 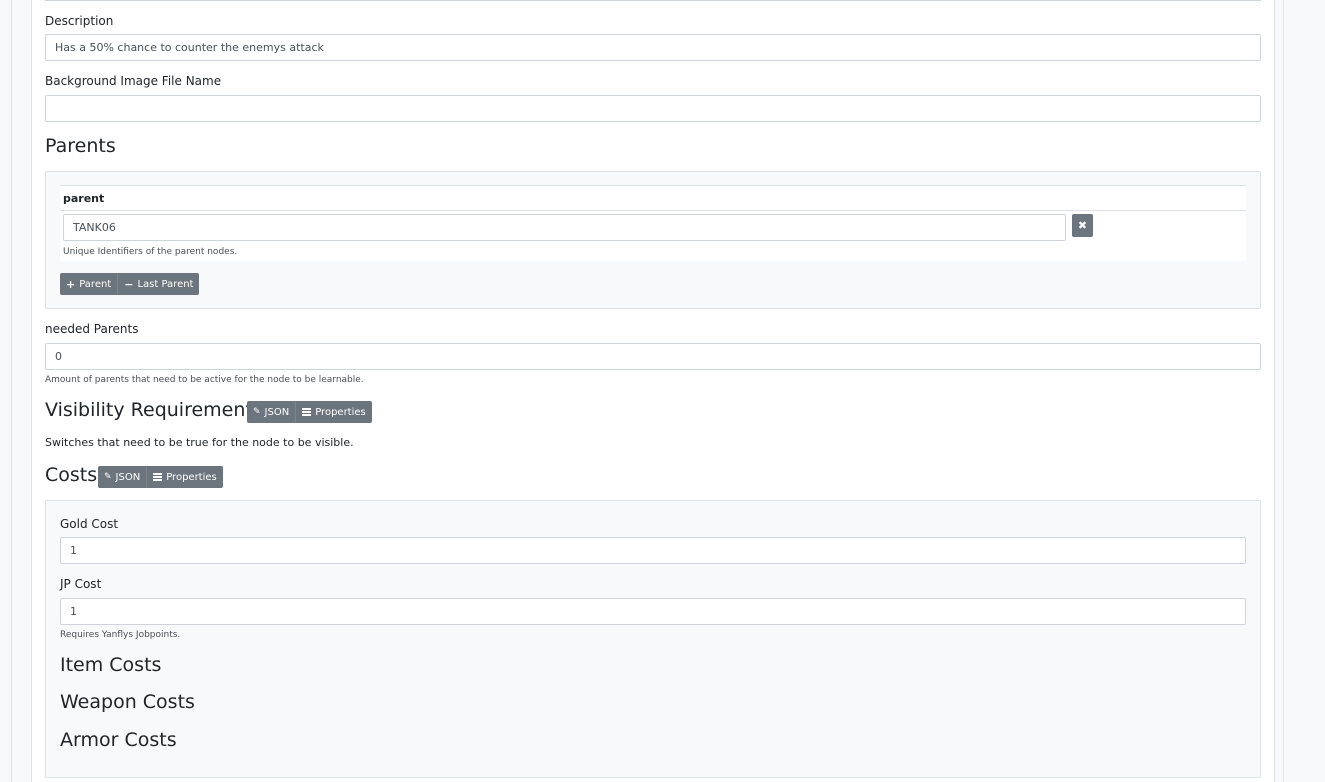 I want to click on parent-column-header: parent, so click(x=84, y=198).